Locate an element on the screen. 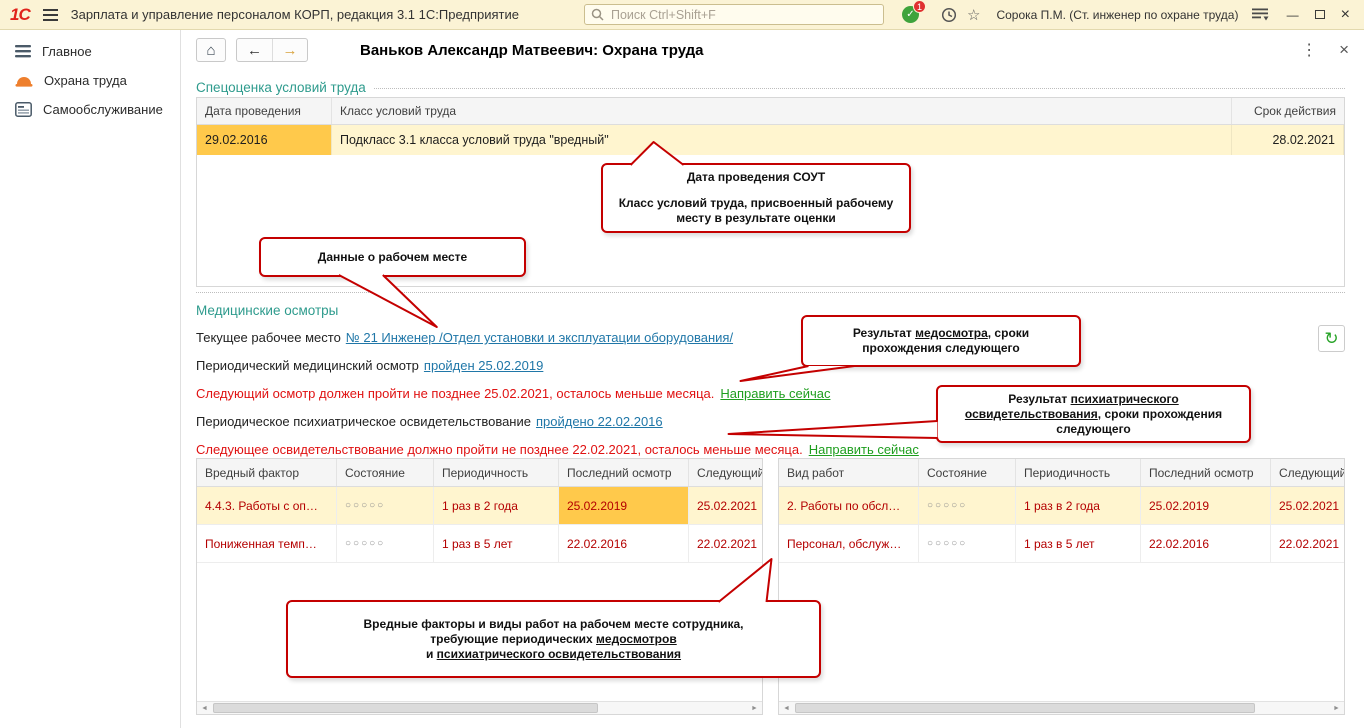  settings-menu-button is located at coordinates (1260, 14).